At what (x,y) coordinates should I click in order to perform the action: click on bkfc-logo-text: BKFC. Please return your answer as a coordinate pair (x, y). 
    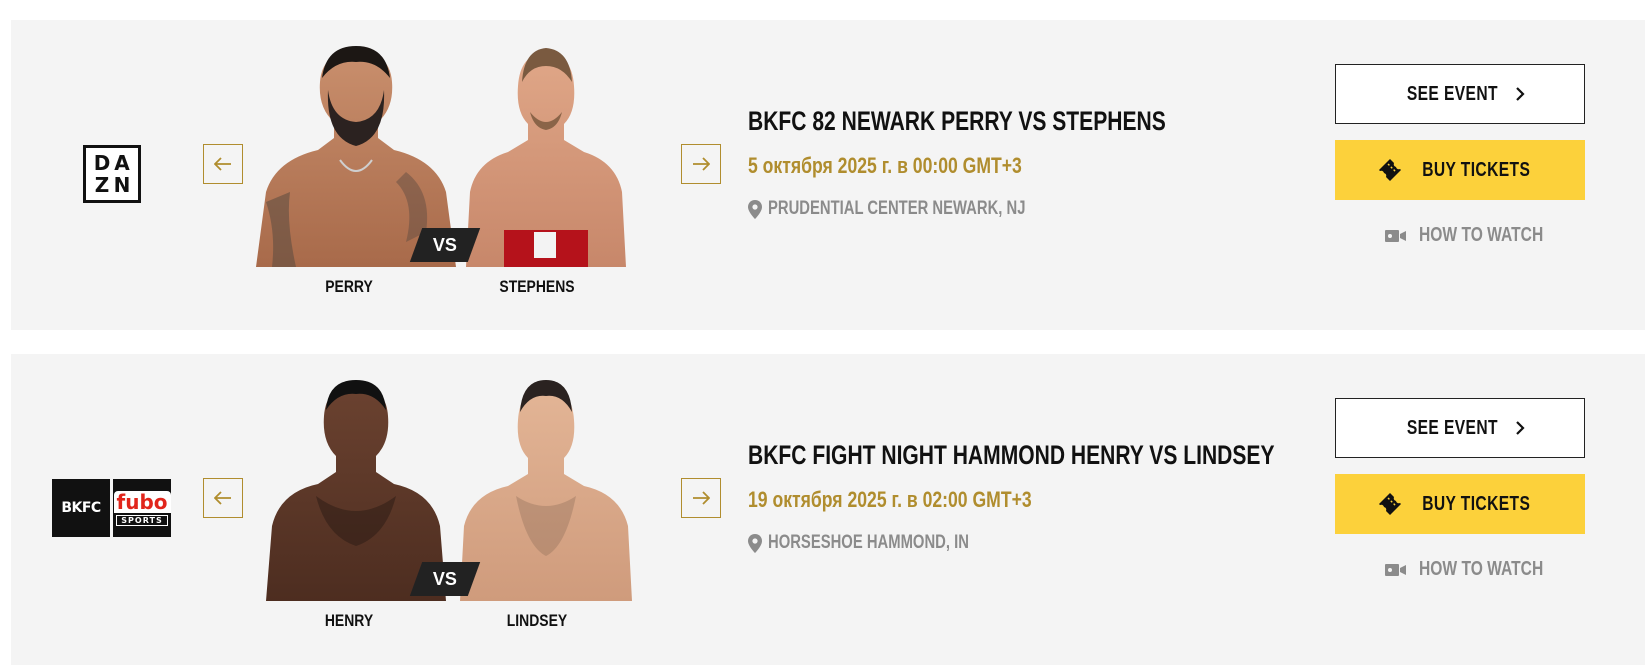
    Looking at the image, I should click on (81, 508).